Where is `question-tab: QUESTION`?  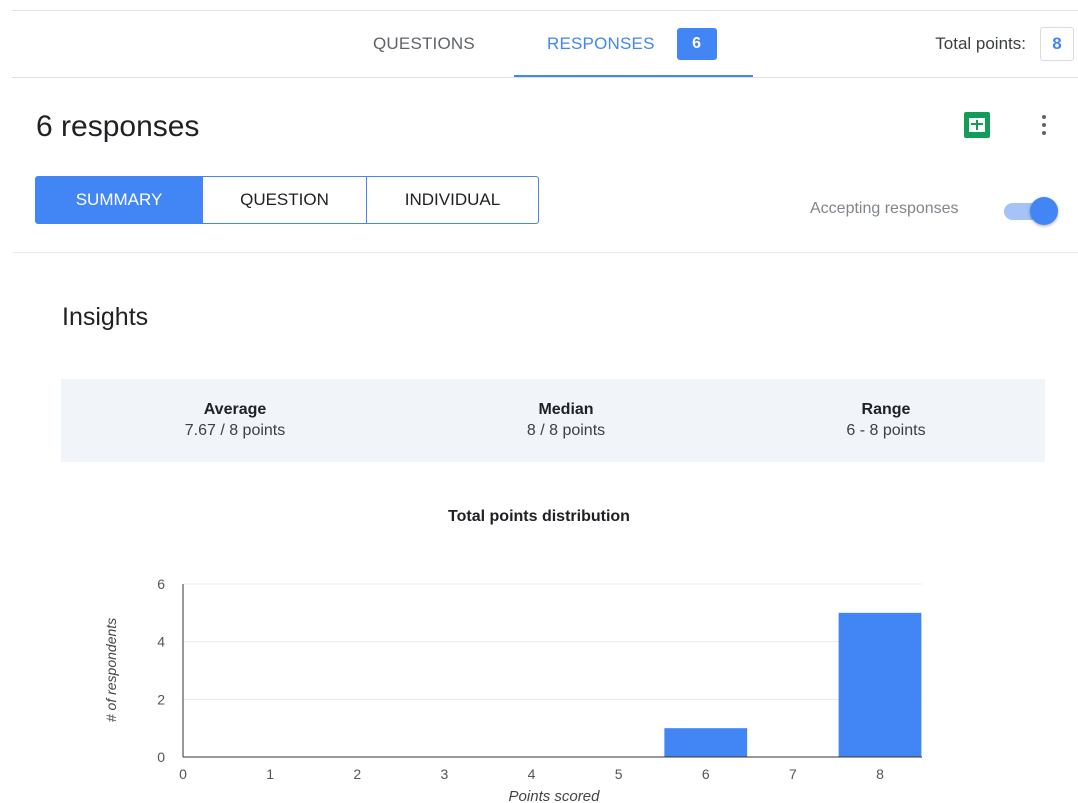 question-tab: QUESTION is located at coordinates (284, 200).